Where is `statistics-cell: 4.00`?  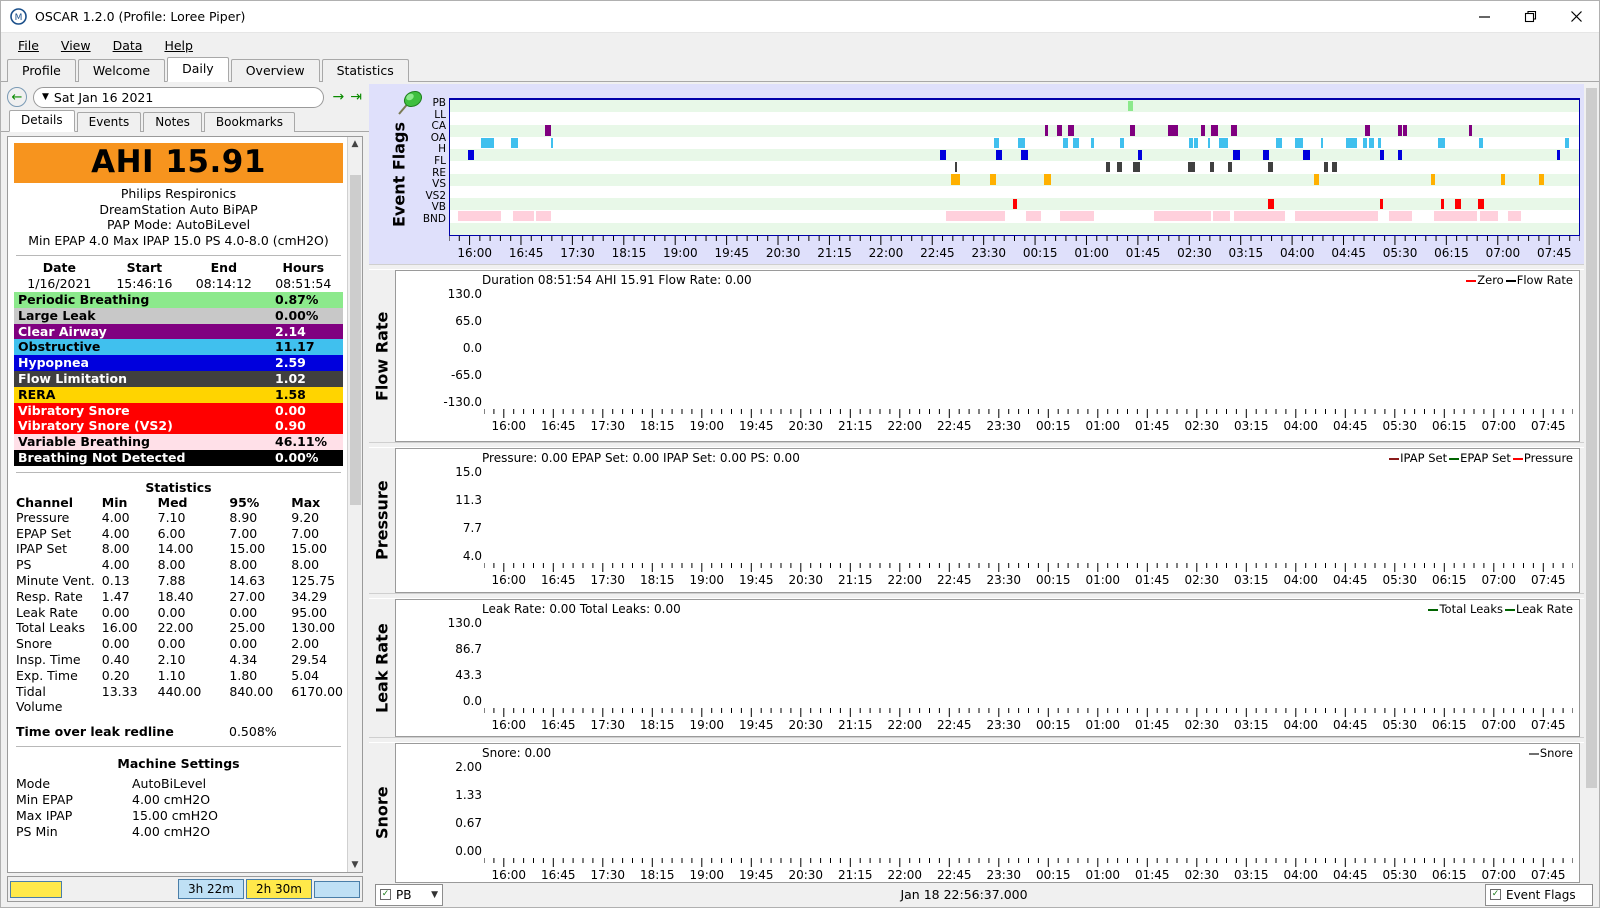
statistics-cell: 4.00 is located at coordinates (115, 565).